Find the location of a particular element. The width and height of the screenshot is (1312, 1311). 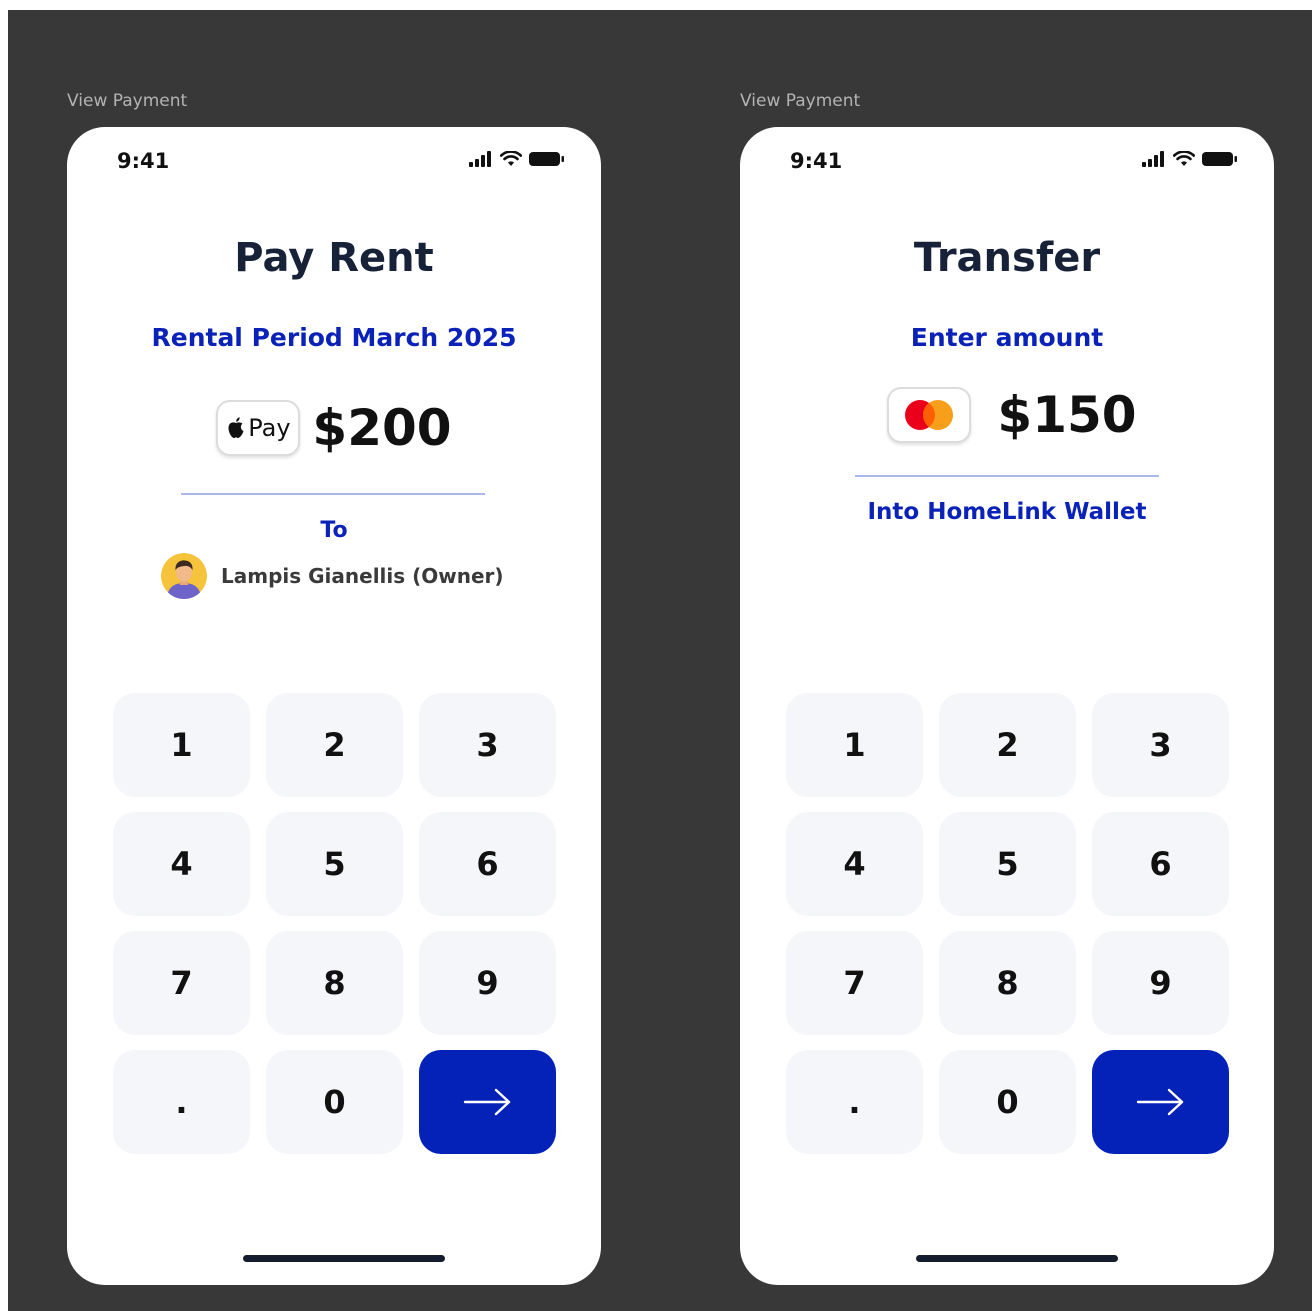

apple-pay-badge: Pay is located at coordinates (258, 428).